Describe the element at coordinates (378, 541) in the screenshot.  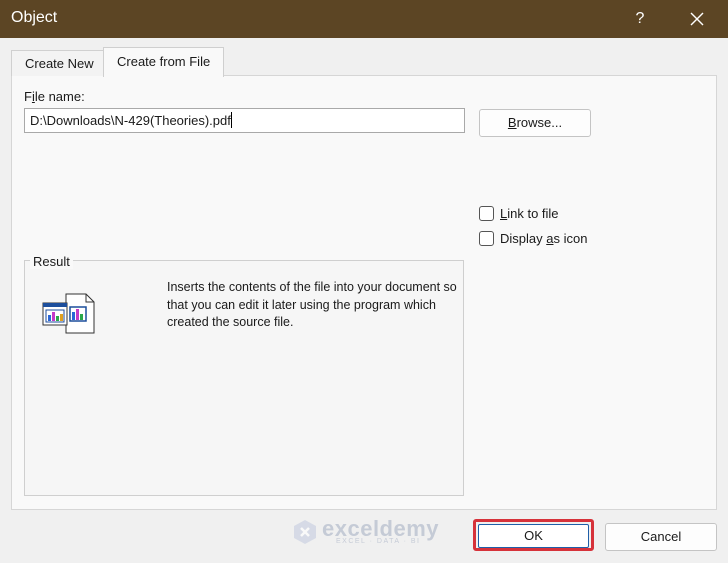
I see `watermark-tagline: EXCEL · DATA · BI` at that location.